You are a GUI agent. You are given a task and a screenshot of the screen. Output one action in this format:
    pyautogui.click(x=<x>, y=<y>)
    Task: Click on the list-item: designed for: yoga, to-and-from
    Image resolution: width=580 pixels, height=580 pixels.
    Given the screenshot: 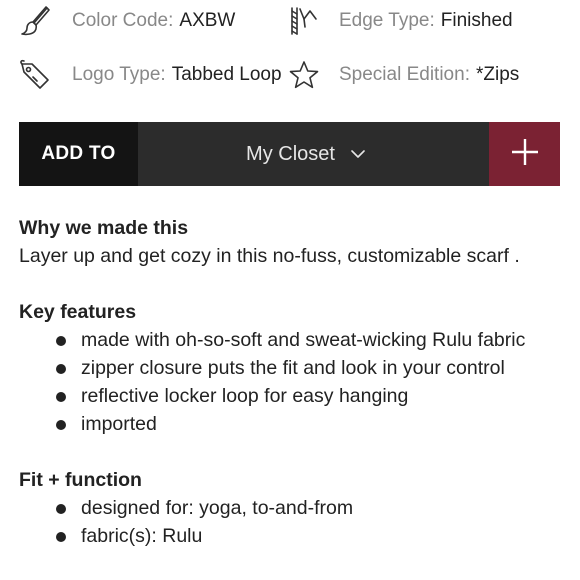 What is the action you would take?
    pyautogui.click(x=291, y=508)
    